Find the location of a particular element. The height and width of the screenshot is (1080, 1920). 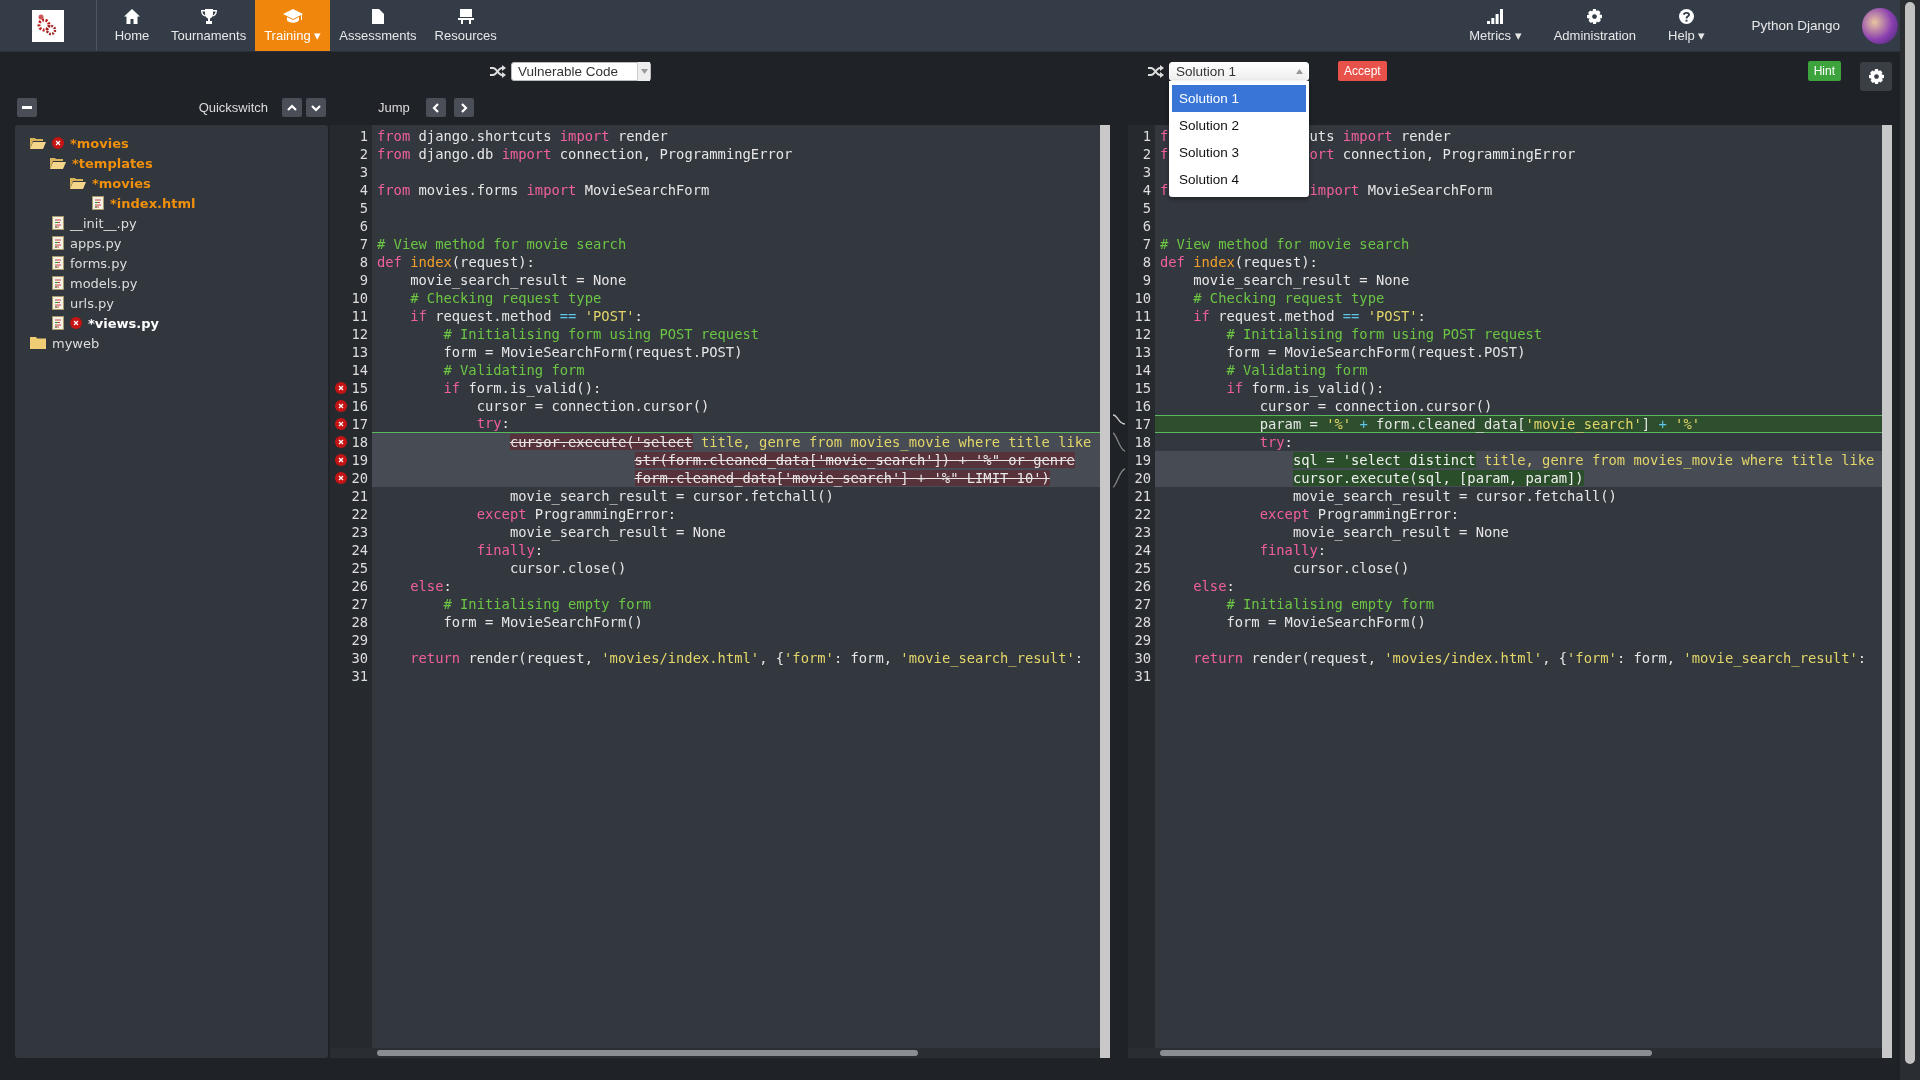

code-line: return render(request, 'movies/index.html', {'form': form, 'movie_search_result': is located at coordinates (1530, 658).